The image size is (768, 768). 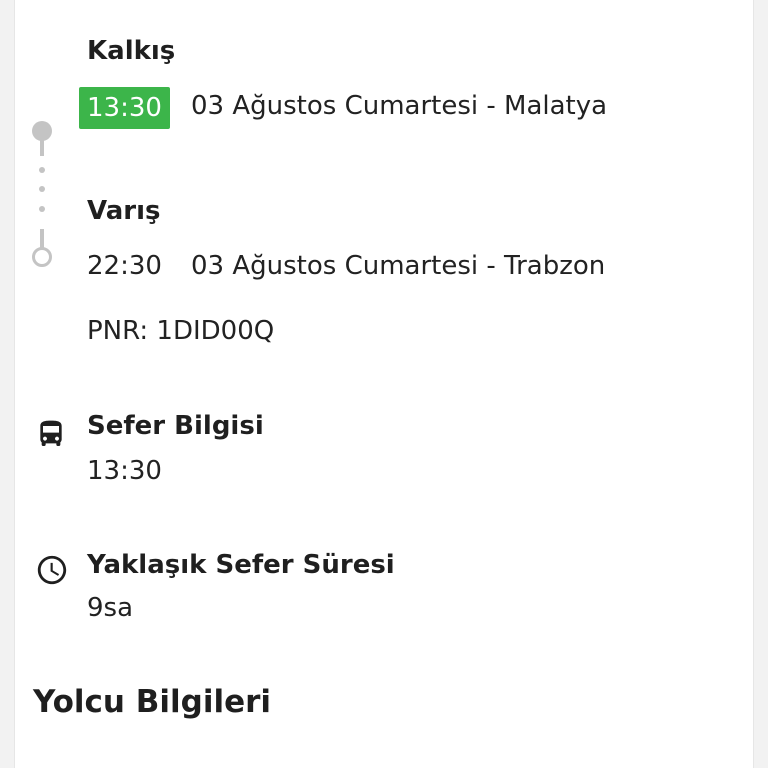 I want to click on clock-icon, so click(x=52, y=570).